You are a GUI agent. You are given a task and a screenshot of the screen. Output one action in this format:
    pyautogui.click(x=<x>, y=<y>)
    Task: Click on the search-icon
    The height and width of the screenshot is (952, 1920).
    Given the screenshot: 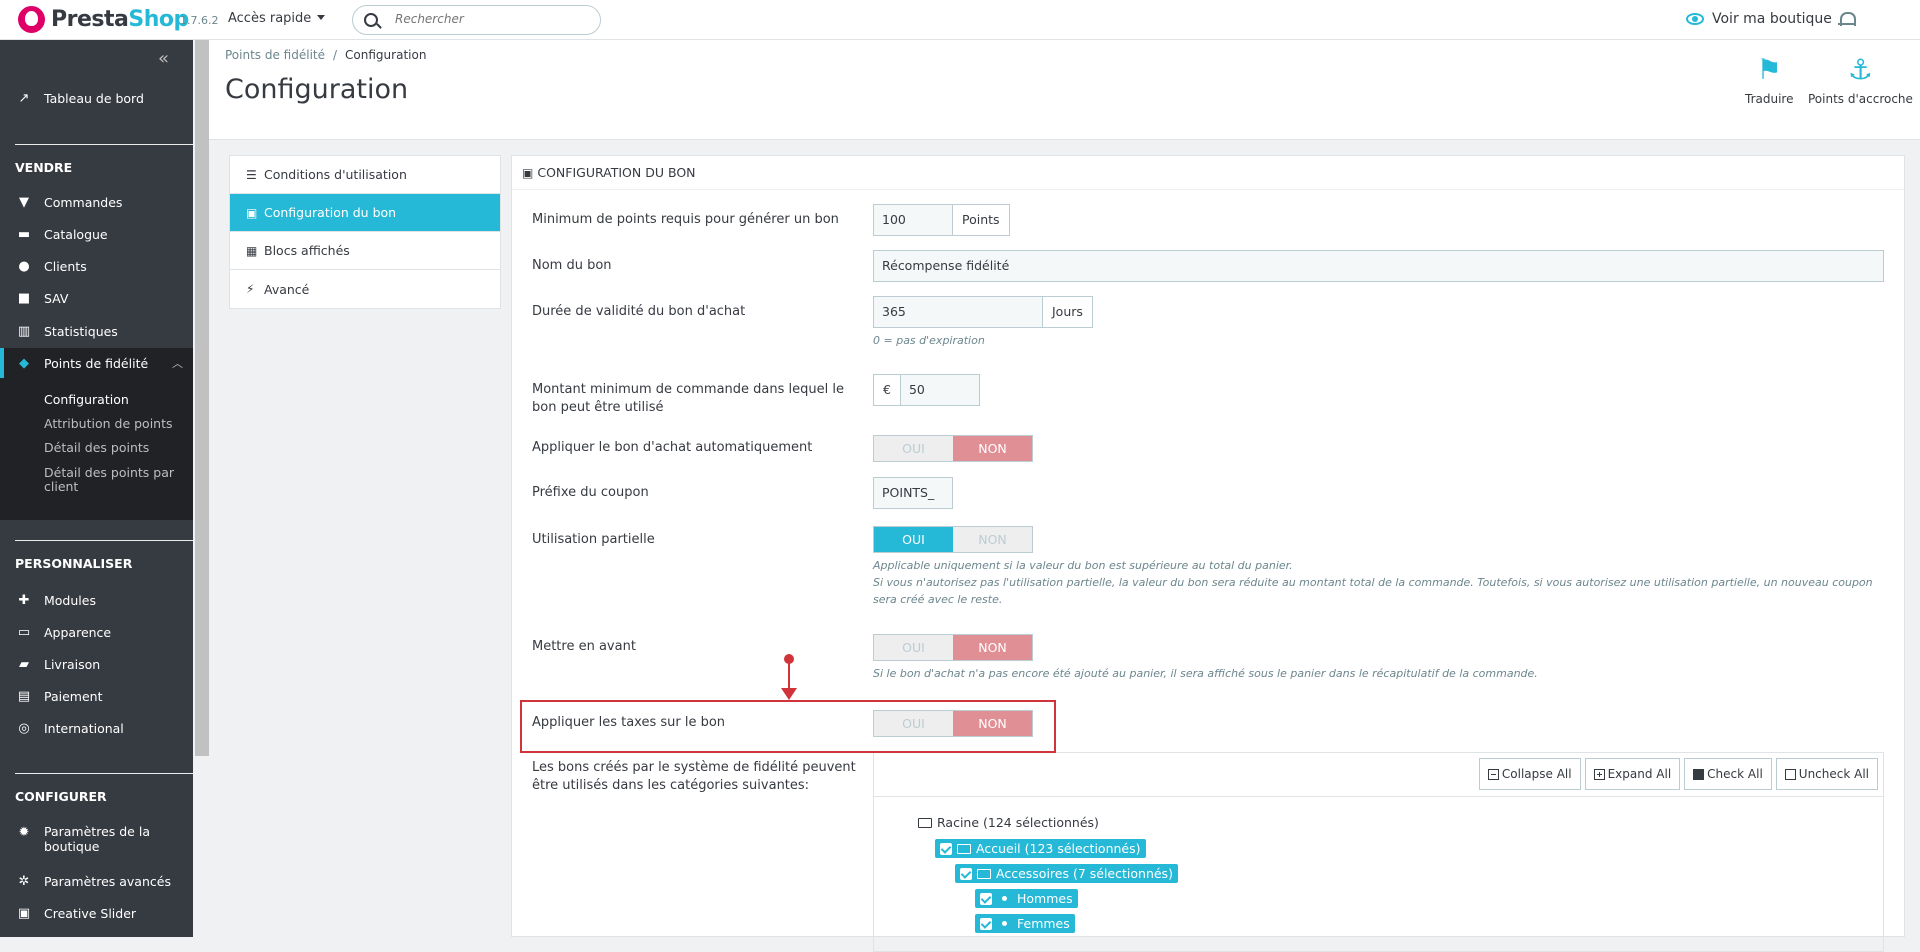 What is the action you would take?
    pyautogui.click(x=371, y=20)
    